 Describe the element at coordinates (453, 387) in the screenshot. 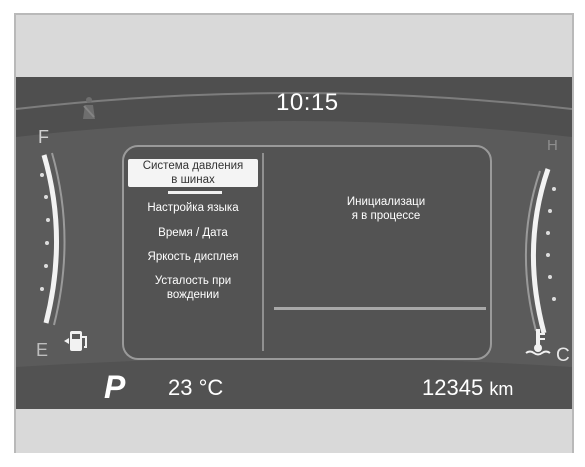

I see `odometer-value: 12345` at that location.